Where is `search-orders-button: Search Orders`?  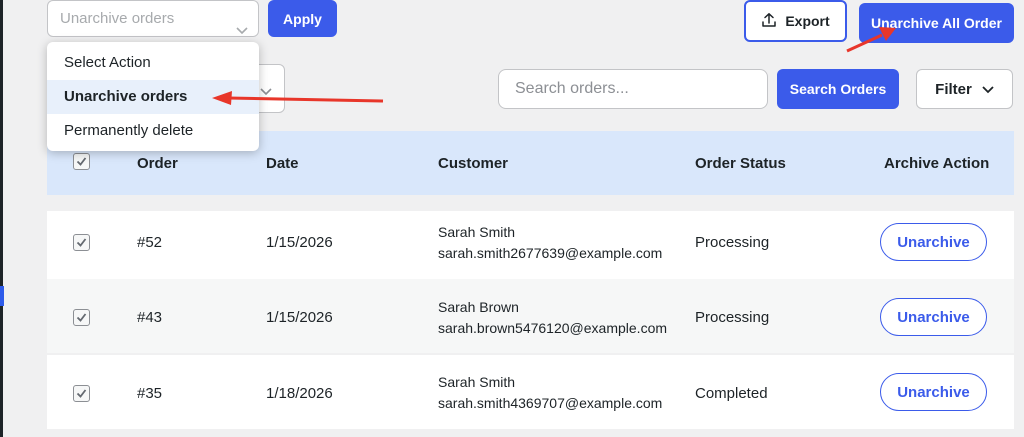
search-orders-button: Search Orders is located at coordinates (838, 89).